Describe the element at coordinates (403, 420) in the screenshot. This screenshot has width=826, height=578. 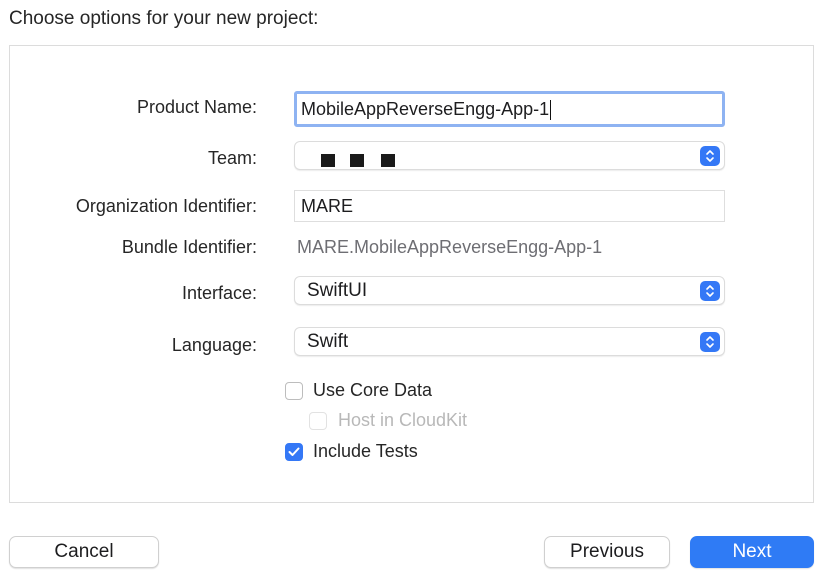
I see `host-in-cloudkit-label: Host in CloudKit` at that location.